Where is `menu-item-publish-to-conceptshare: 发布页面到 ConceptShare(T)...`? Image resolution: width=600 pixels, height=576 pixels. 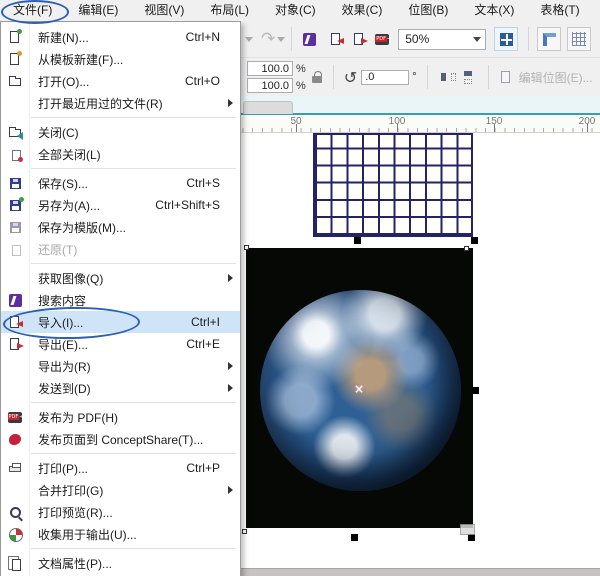
menu-item-publish-to-conceptshare: 发布页面到 ConceptShare(T)... is located at coordinates (120, 439).